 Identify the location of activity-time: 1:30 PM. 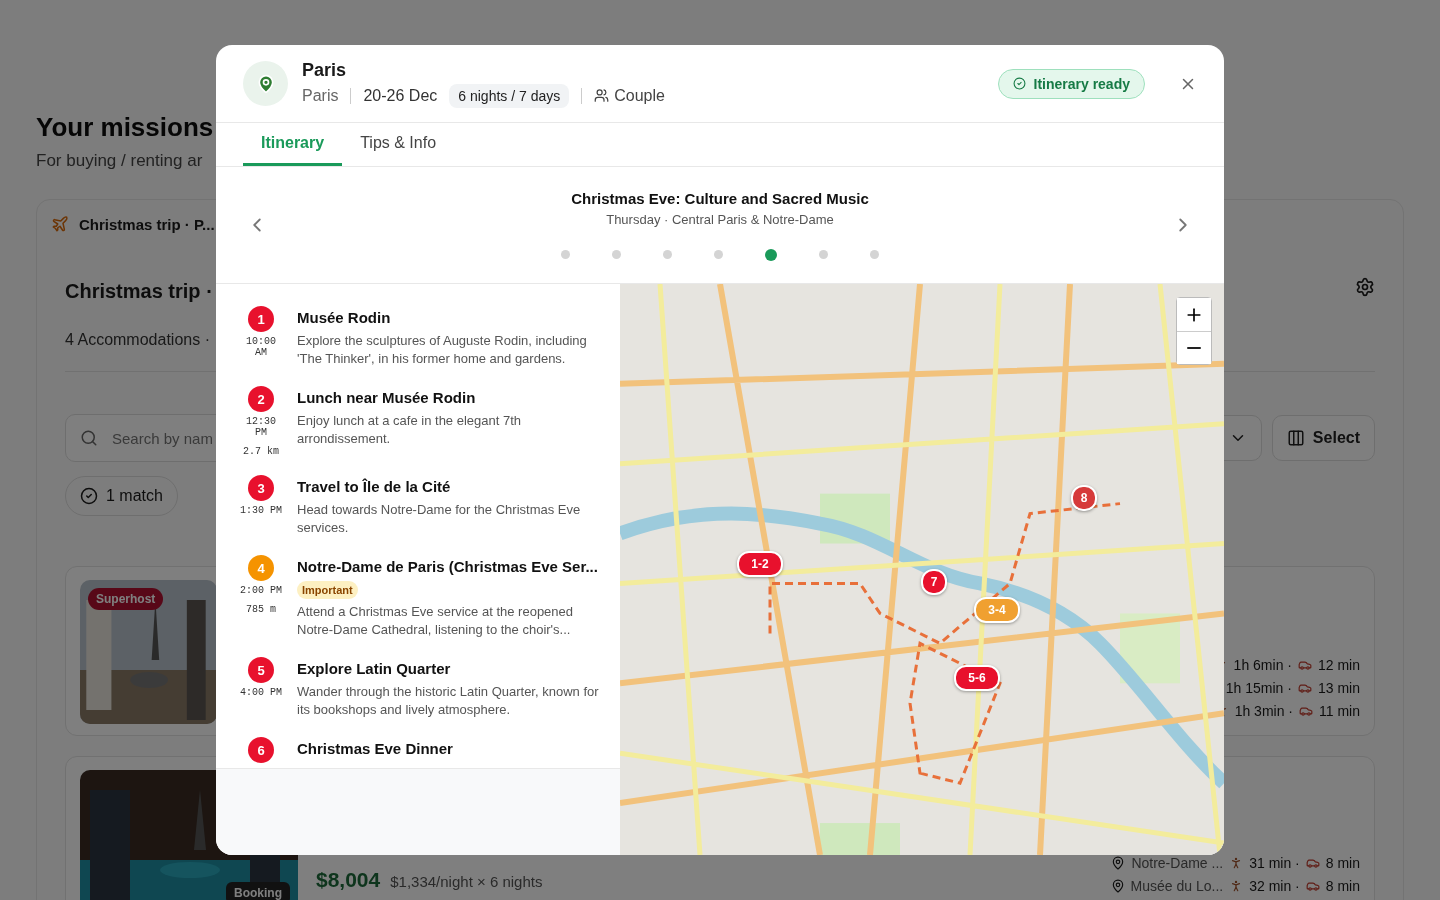
(261, 510).